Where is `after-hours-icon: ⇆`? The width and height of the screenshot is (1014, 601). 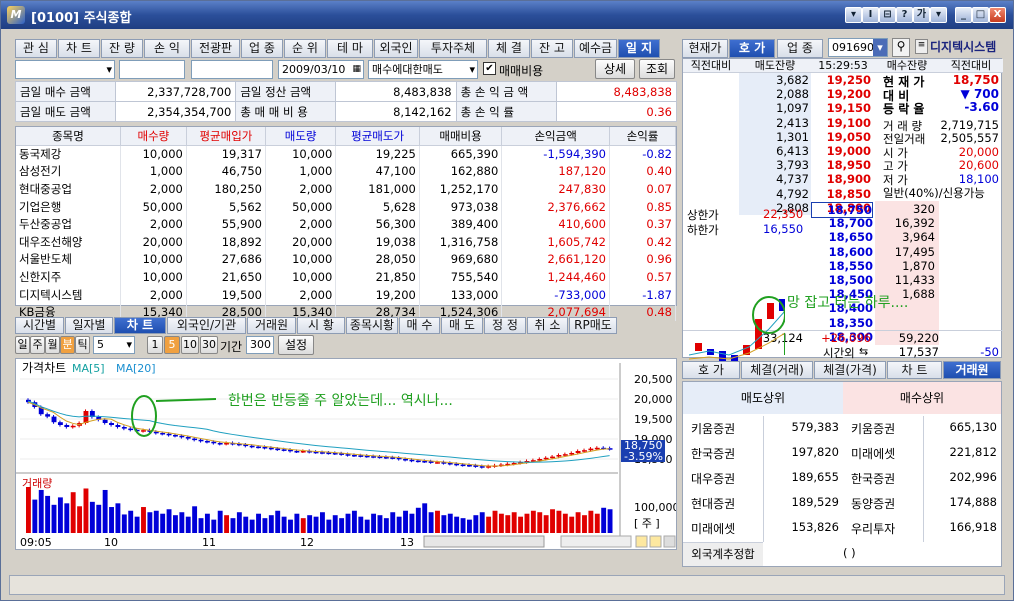
after-hours-icon: ⇆ is located at coordinates (863, 351).